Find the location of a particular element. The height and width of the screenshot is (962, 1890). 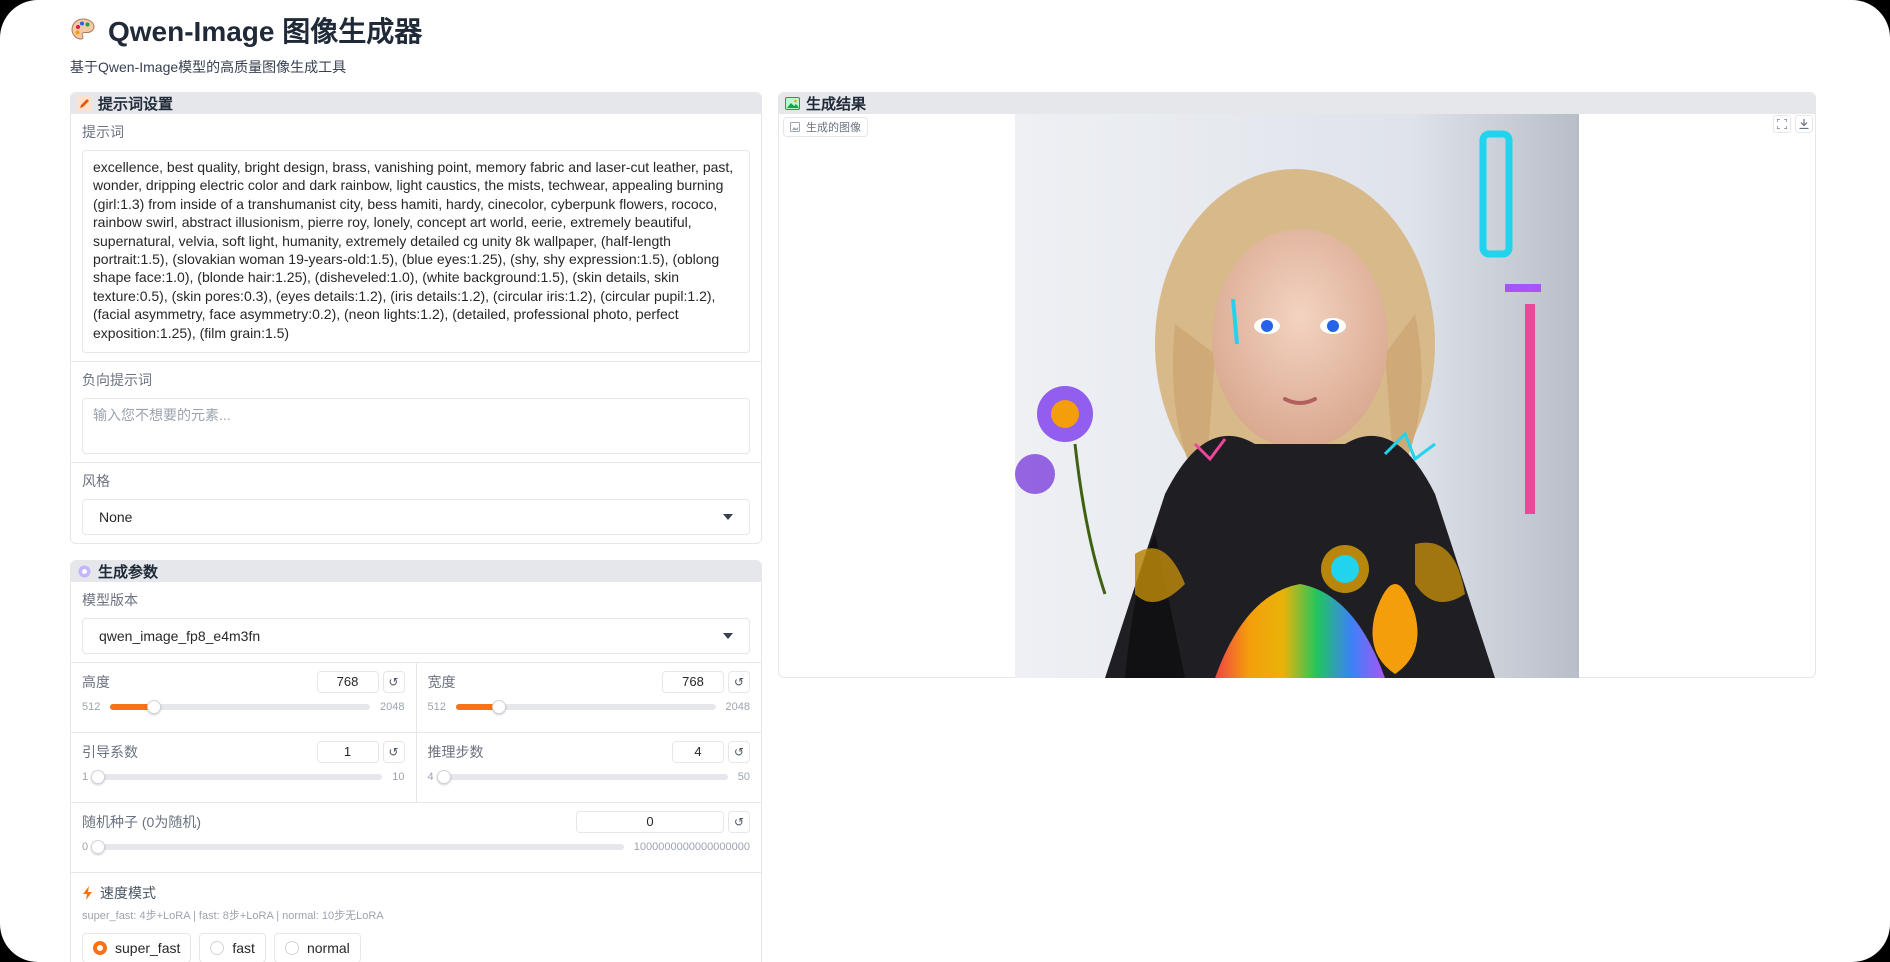

page-title: Qwen-Image 图像生成器 is located at coordinates (265, 31).